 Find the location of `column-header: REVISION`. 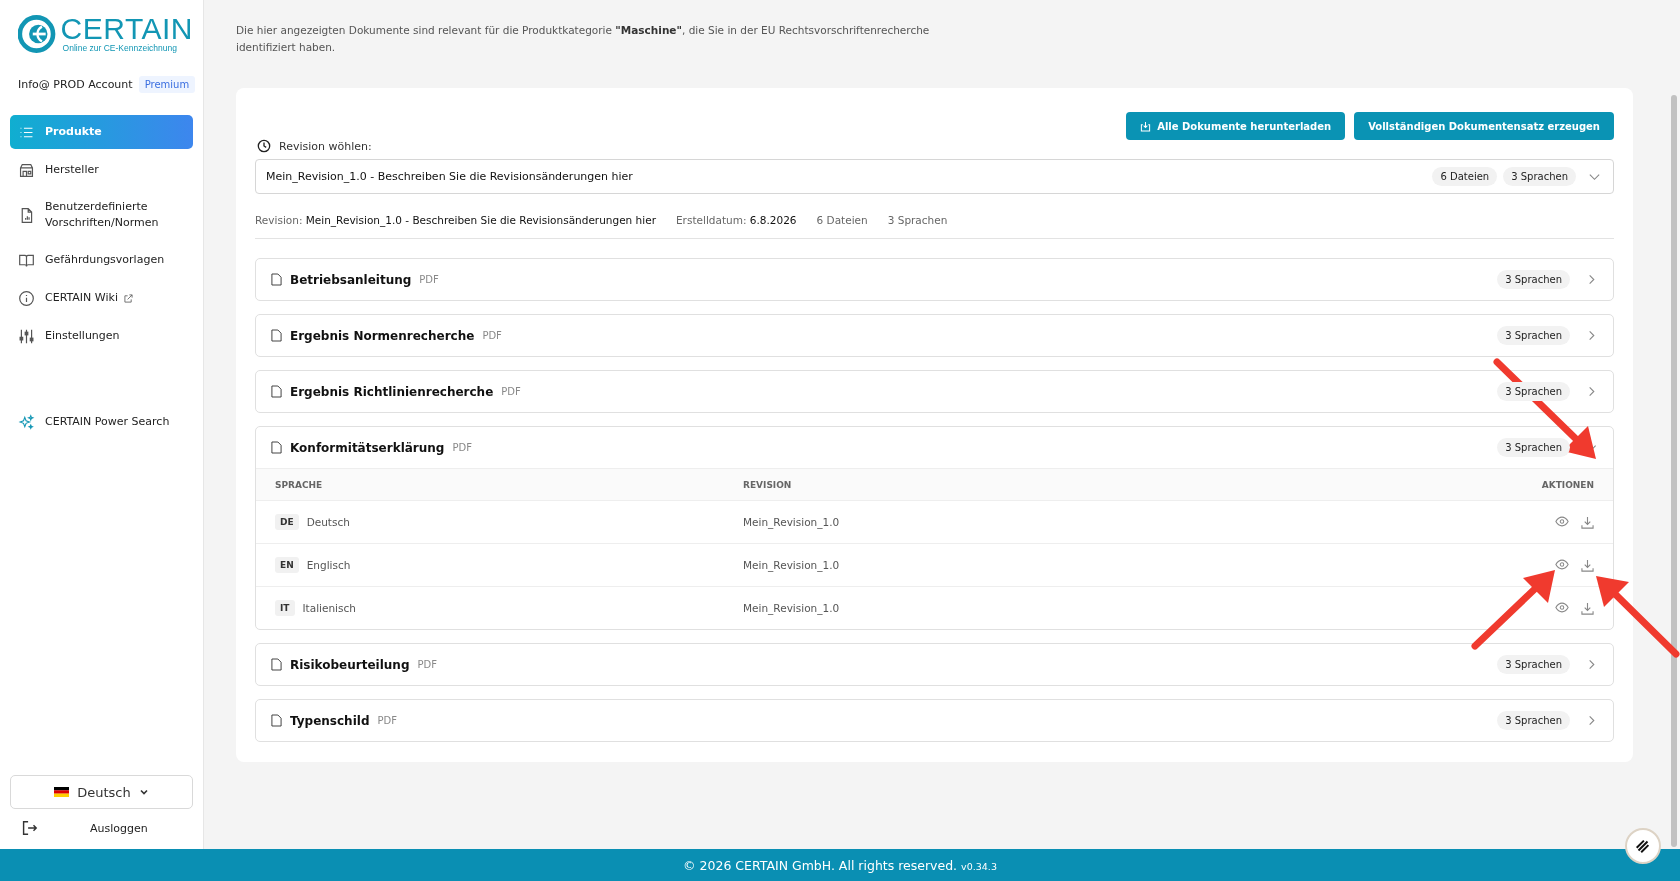

column-header: REVISION is located at coordinates (768, 484).